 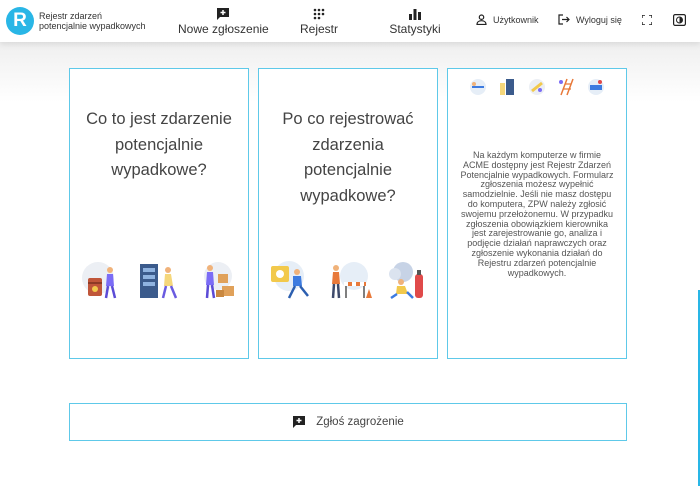 I want to click on nav-new-report-label: Nowe zgłoszenie, so click(x=223, y=29).